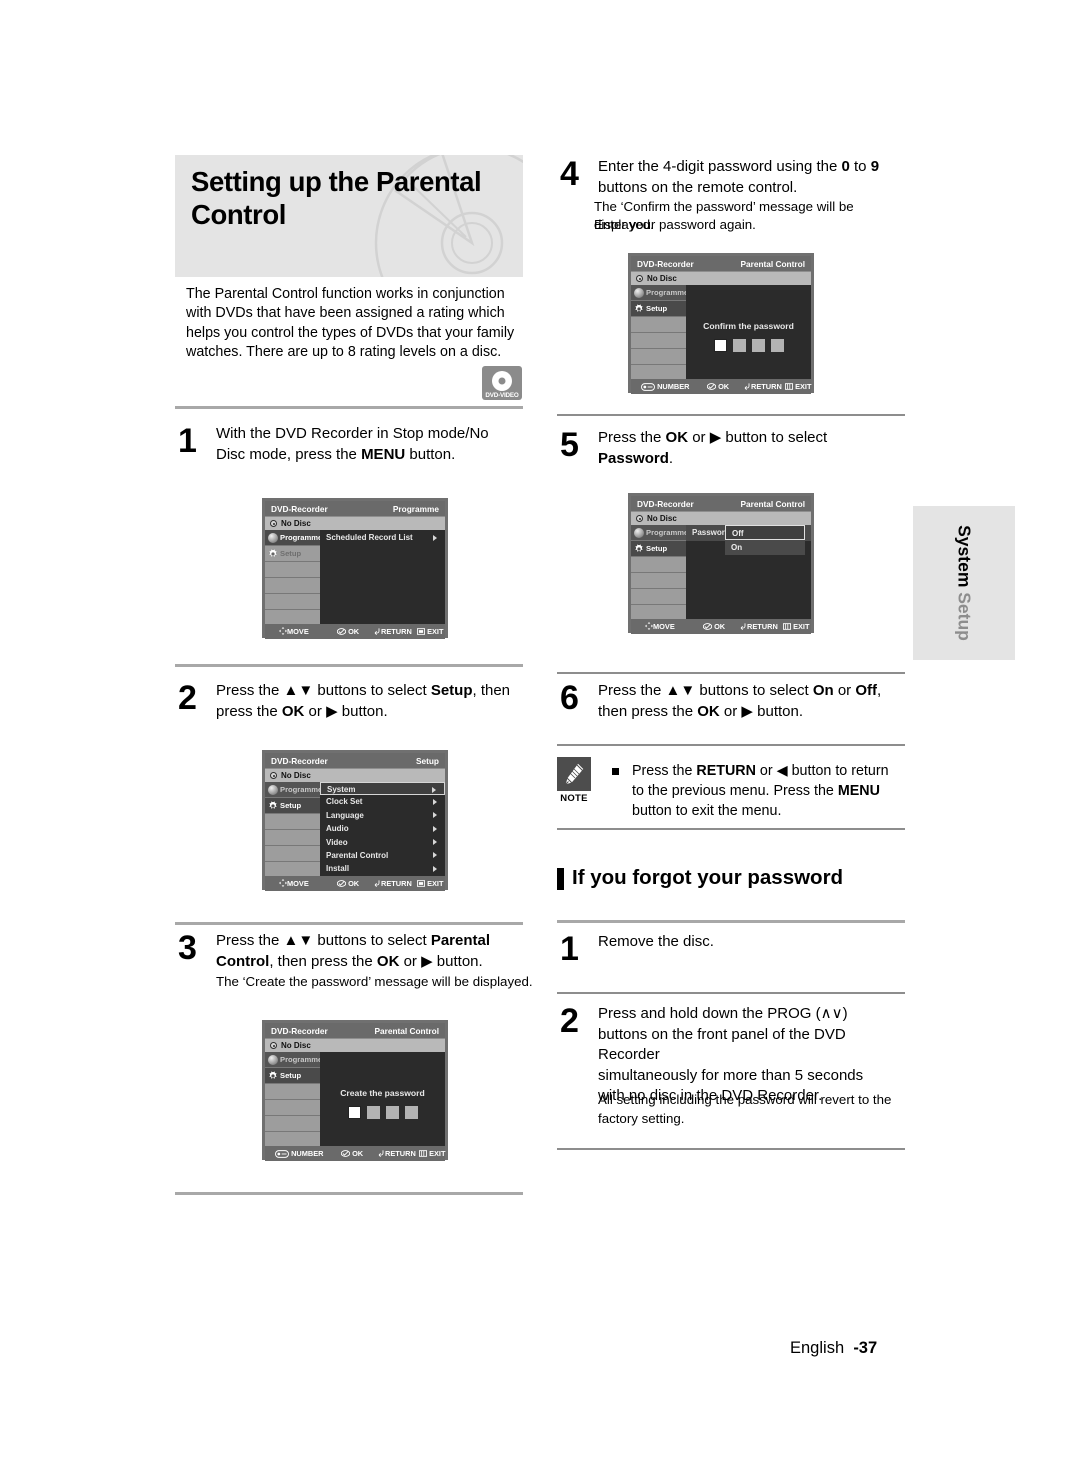 Image resolution: width=1080 pixels, height=1470 pixels. Describe the element at coordinates (243, 961) in the screenshot. I see `step-3-control-key: Control` at that location.